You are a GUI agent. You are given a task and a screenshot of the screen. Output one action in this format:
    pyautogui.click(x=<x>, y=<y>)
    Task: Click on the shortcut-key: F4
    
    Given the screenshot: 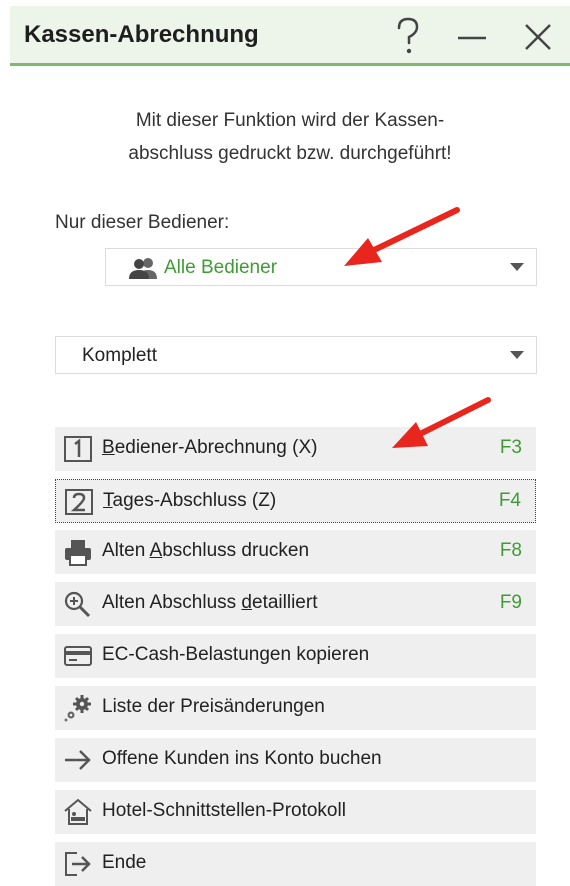 What is the action you would take?
    pyautogui.click(x=509, y=500)
    